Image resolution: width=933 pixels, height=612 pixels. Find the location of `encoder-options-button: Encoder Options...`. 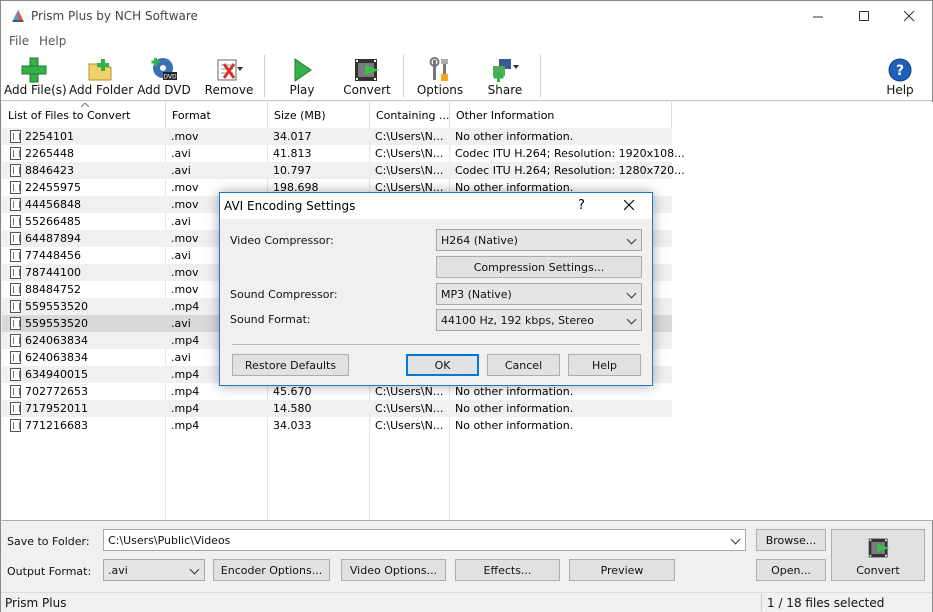

encoder-options-button: Encoder Options... is located at coordinates (271, 570).